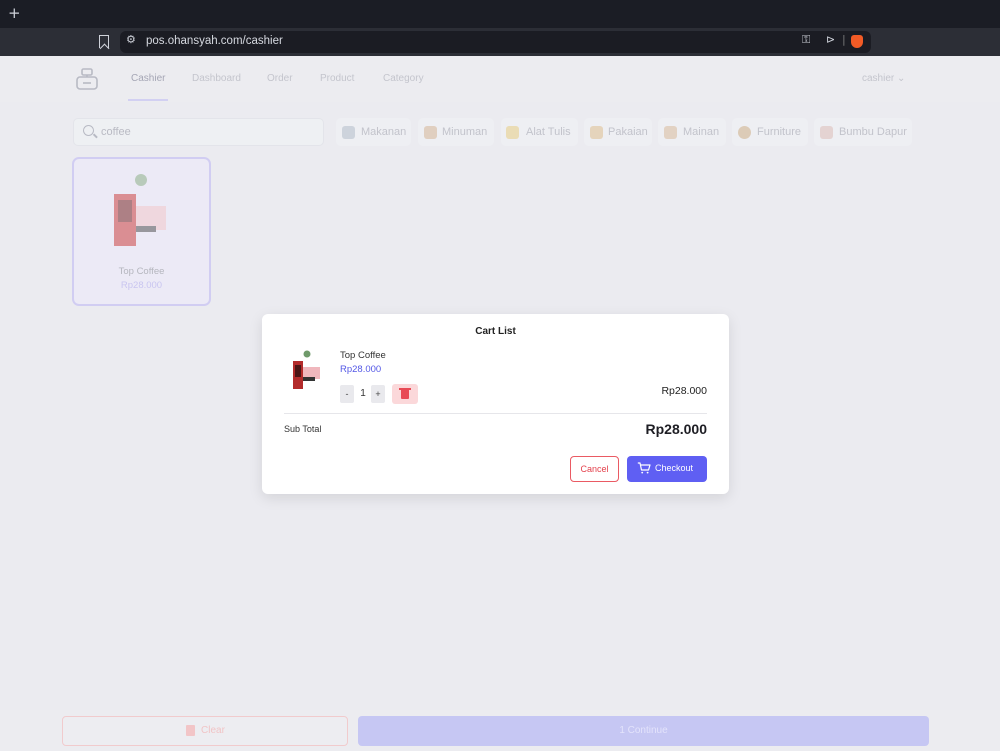 This screenshot has height=751, width=1000. Describe the element at coordinates (384, 132) in the screenshot. I see `category-label: Makanan` at that location.